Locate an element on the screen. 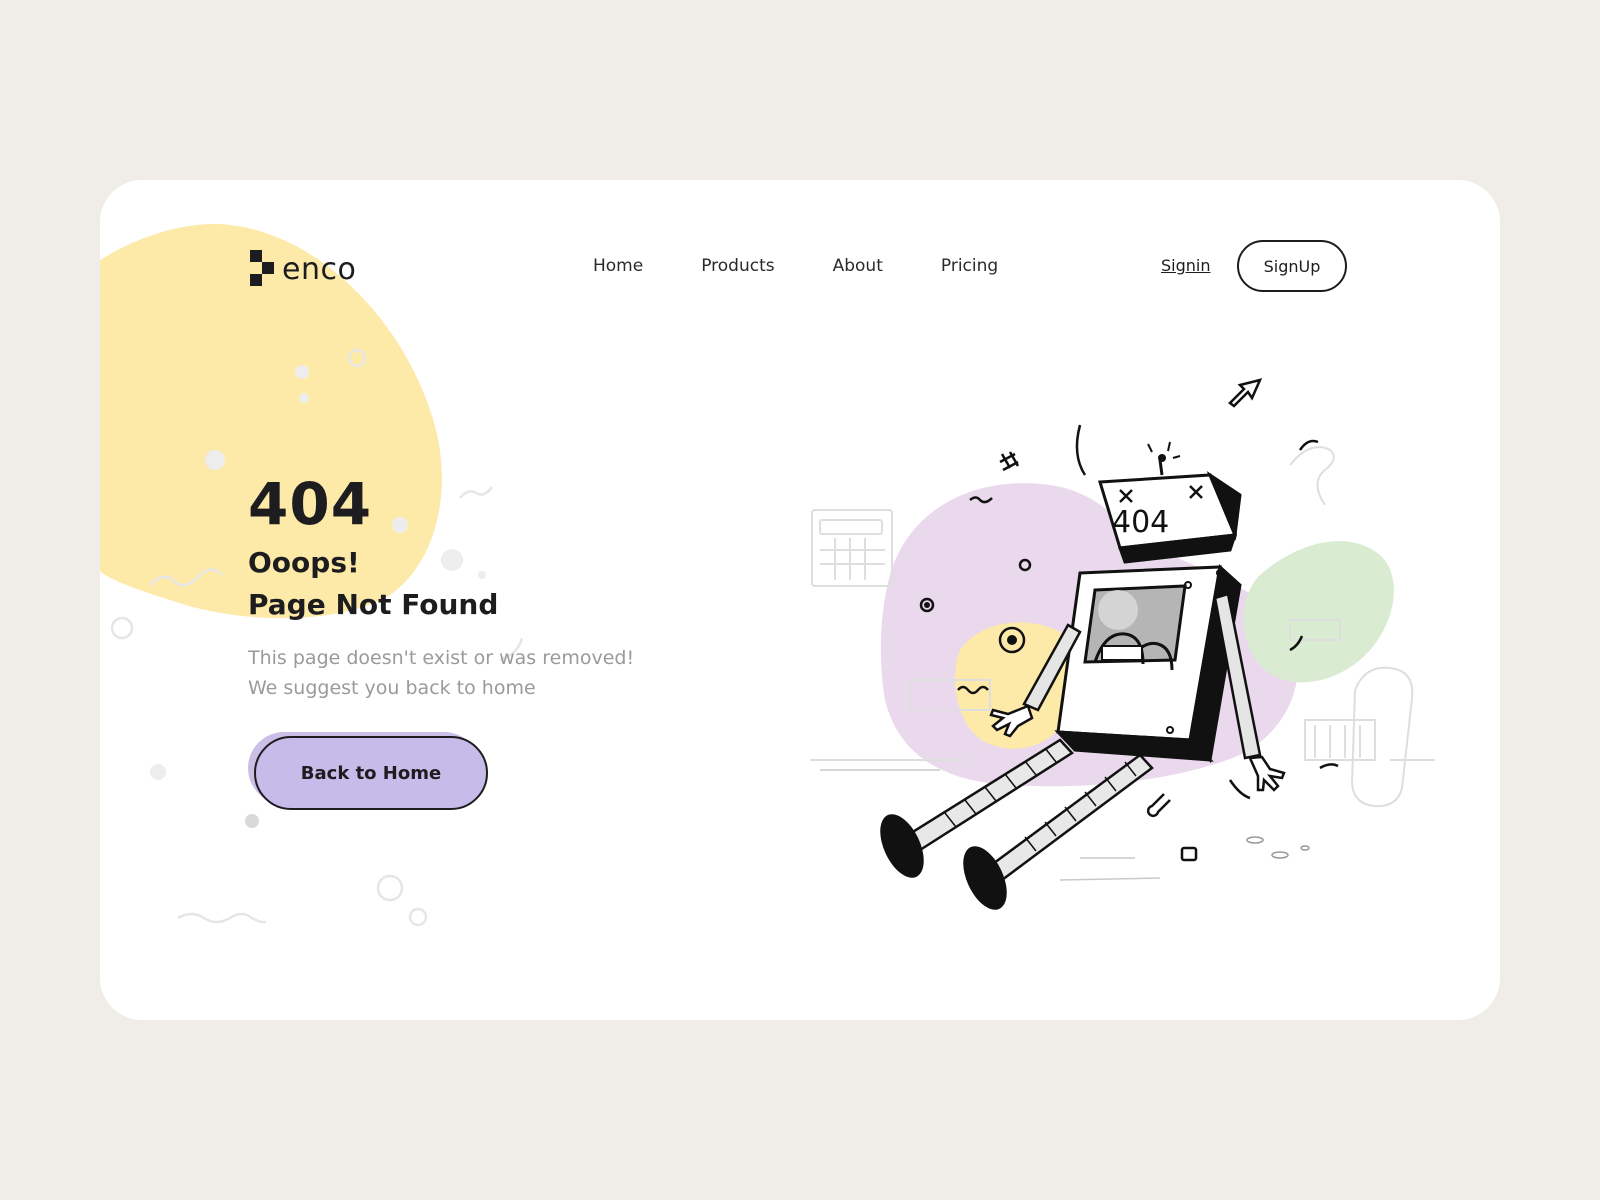 The height and width of the screenshot is (1200, 1600). logo-mark-icon is located at coordinates (263, 269).